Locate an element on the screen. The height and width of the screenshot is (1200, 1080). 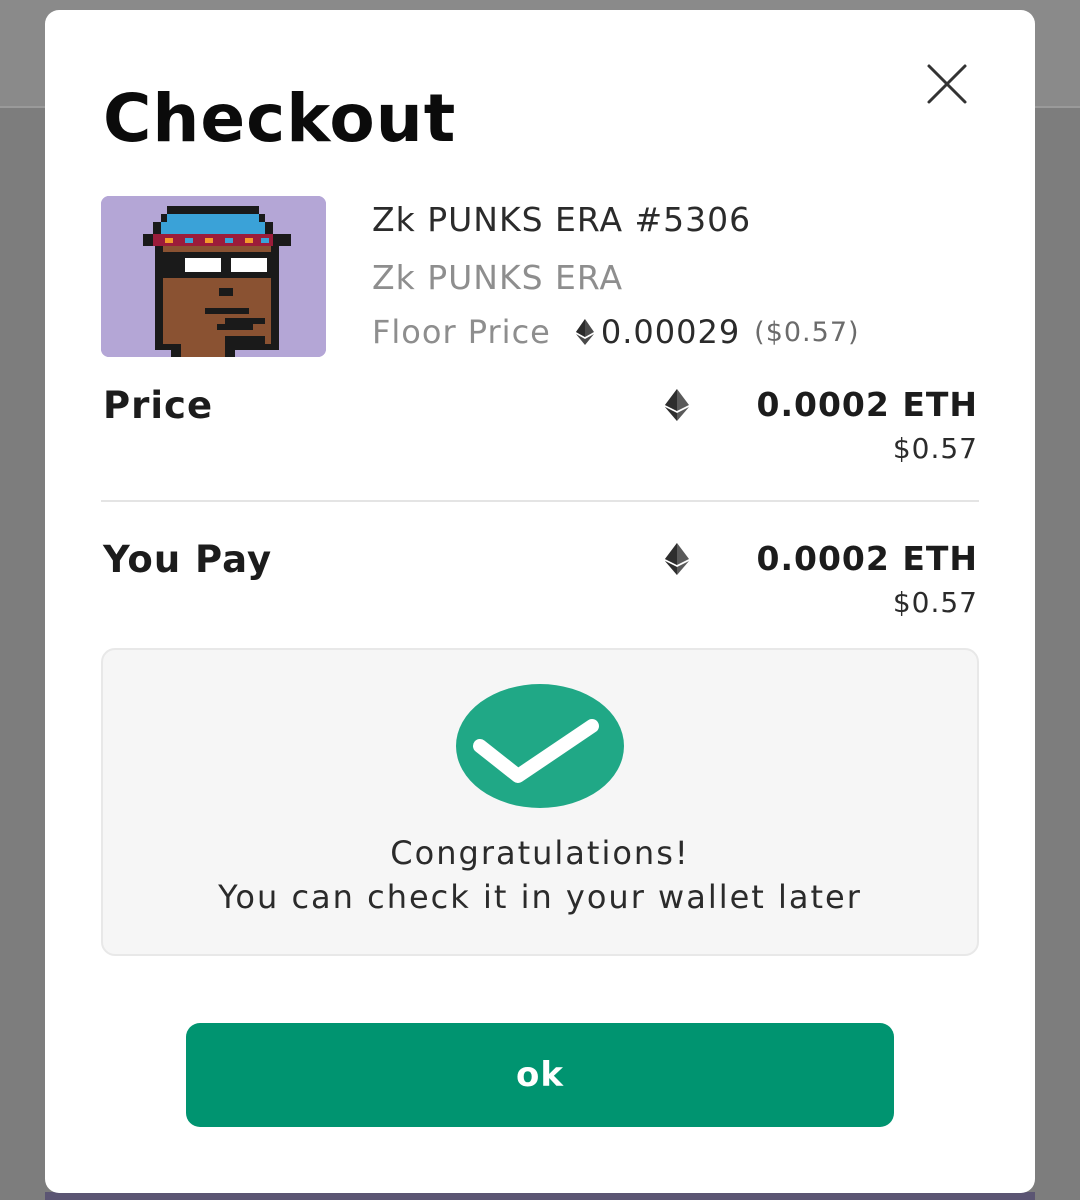
floor-price-value: 0.00029 is located at coordinates (670, 332).